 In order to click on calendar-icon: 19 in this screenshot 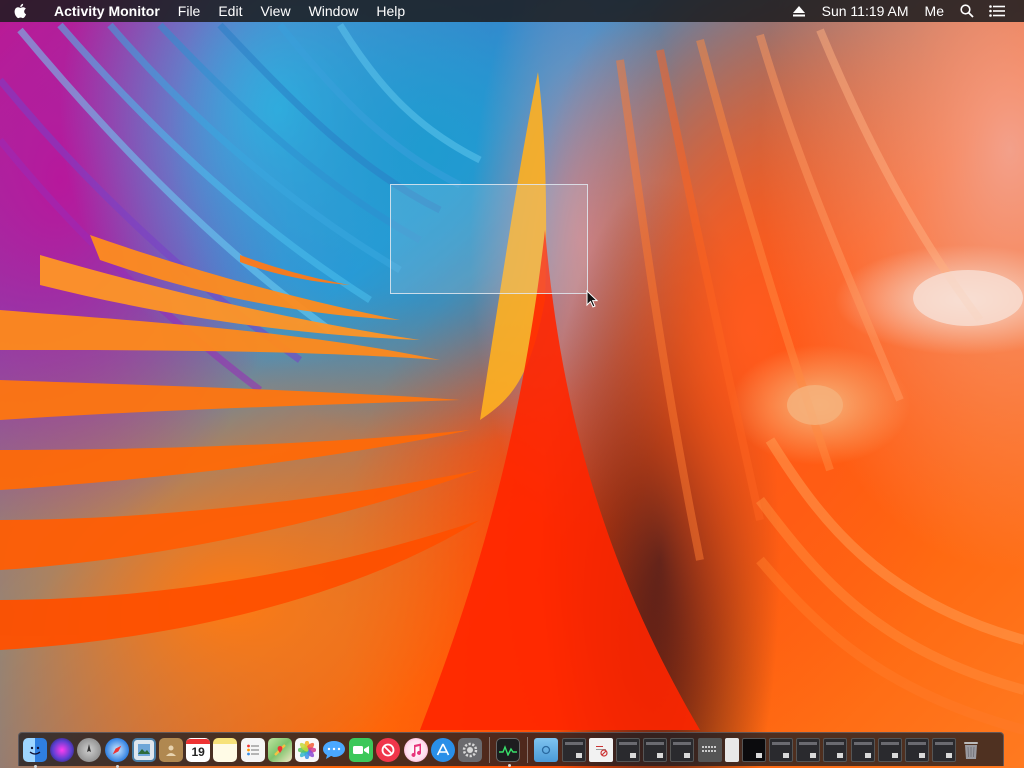, I will do `click(198, 749)`.